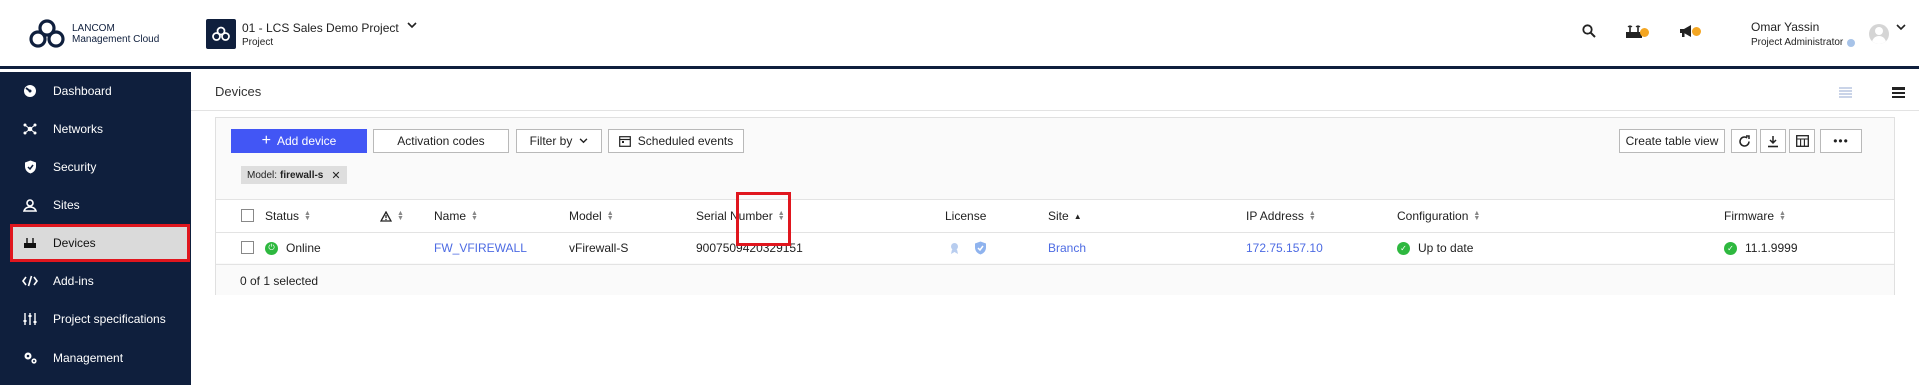 The width and height of the screenshot is (1919, 385). What do you see at coordinates (392, 216) in the screenshot?
I see `column-alerts: ▲ ▼` at bounding box center [392, 216].